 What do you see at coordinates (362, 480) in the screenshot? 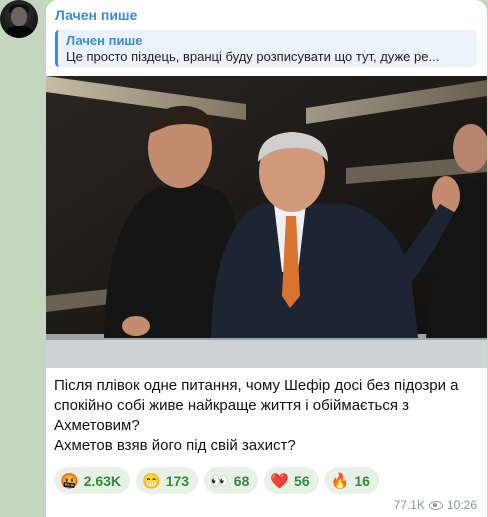
I see `reaction-count: 16` at bounding box center [362, 480].